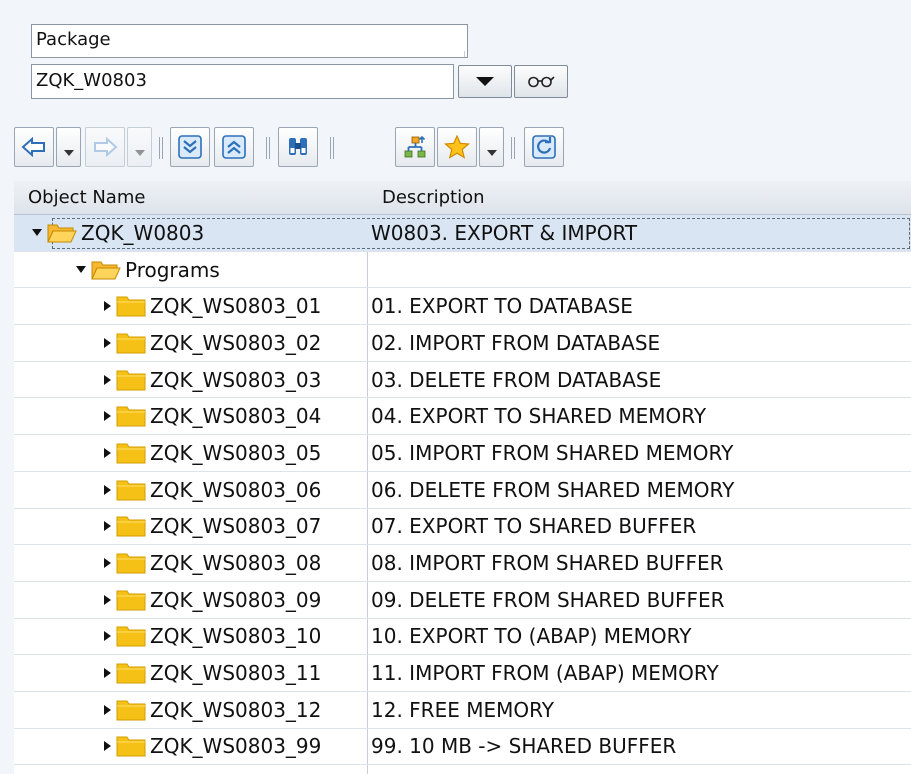  I want to click on group-name: Programs, so click(172, 269).